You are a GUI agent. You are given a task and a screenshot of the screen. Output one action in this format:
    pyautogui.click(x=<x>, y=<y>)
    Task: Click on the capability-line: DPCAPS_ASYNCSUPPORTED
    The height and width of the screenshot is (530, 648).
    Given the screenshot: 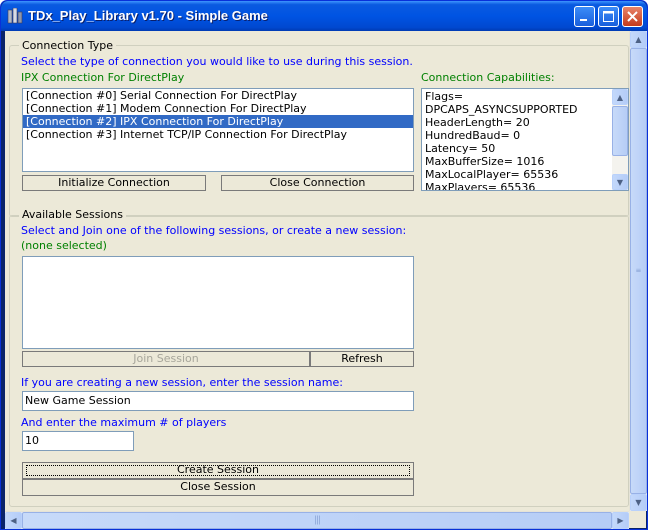 What is the action you would take?
    pyautogui.click(x=501, y=109)
    